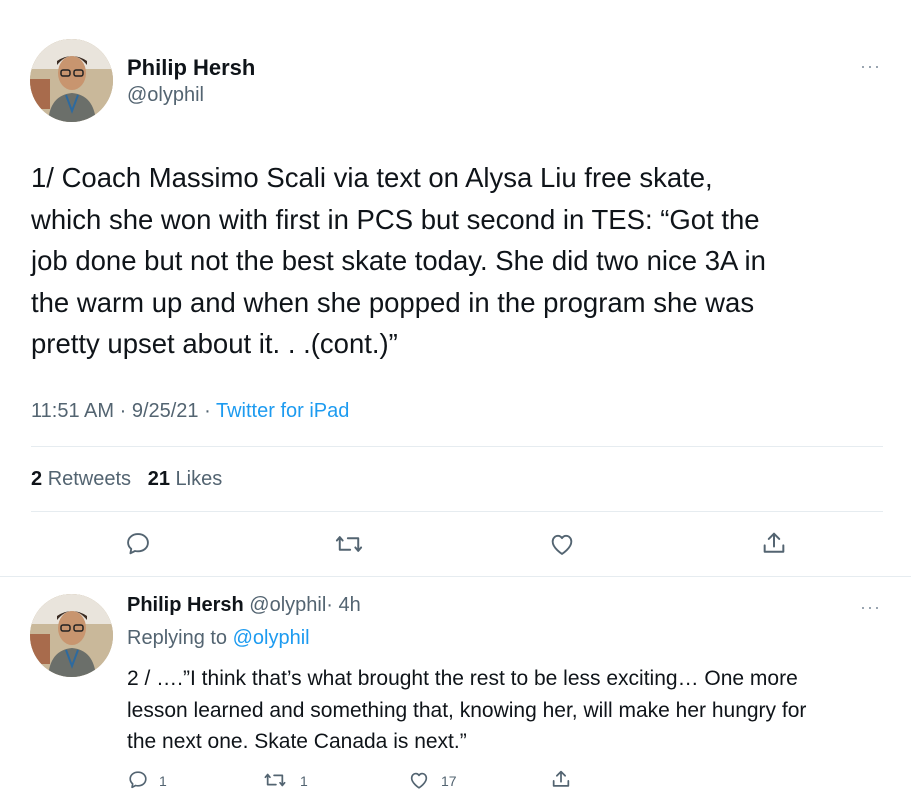 The image size is (911, 800). Describe the element at coordinates (177, 638) in the screenshot. I see `replying-label: Replying to` at that location.